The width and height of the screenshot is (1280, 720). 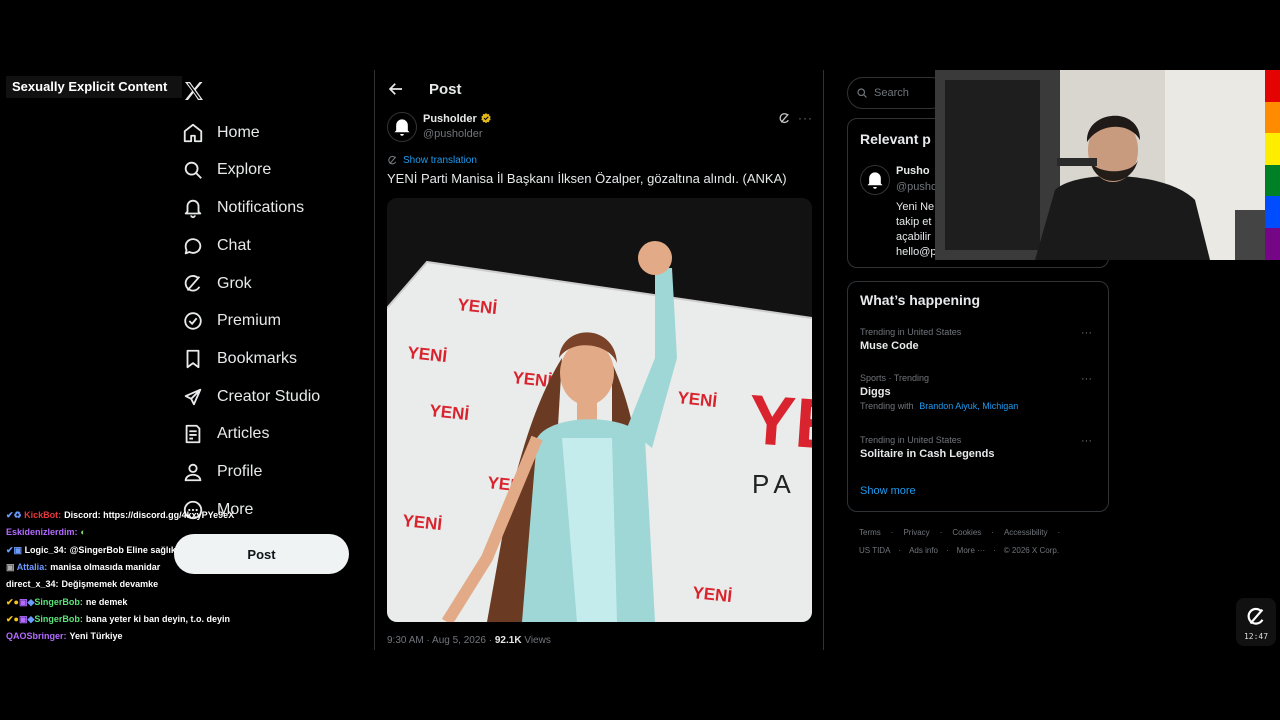 I want to click on post-metadata: 9:30 AM · Aug 5, 2026 · 92.1K Views, so click(x=469, y=640).